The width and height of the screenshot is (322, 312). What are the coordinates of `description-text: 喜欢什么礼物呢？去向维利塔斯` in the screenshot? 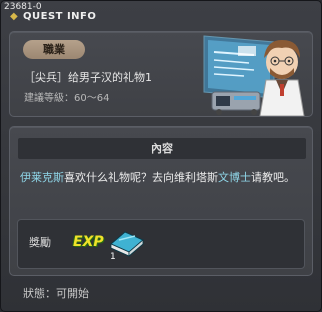 It's located at (141, 177).